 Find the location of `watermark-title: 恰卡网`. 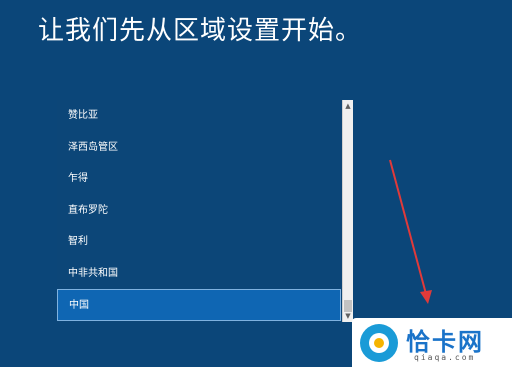

watermark-title: 恰卡网 is located at coordinates (445, 342).